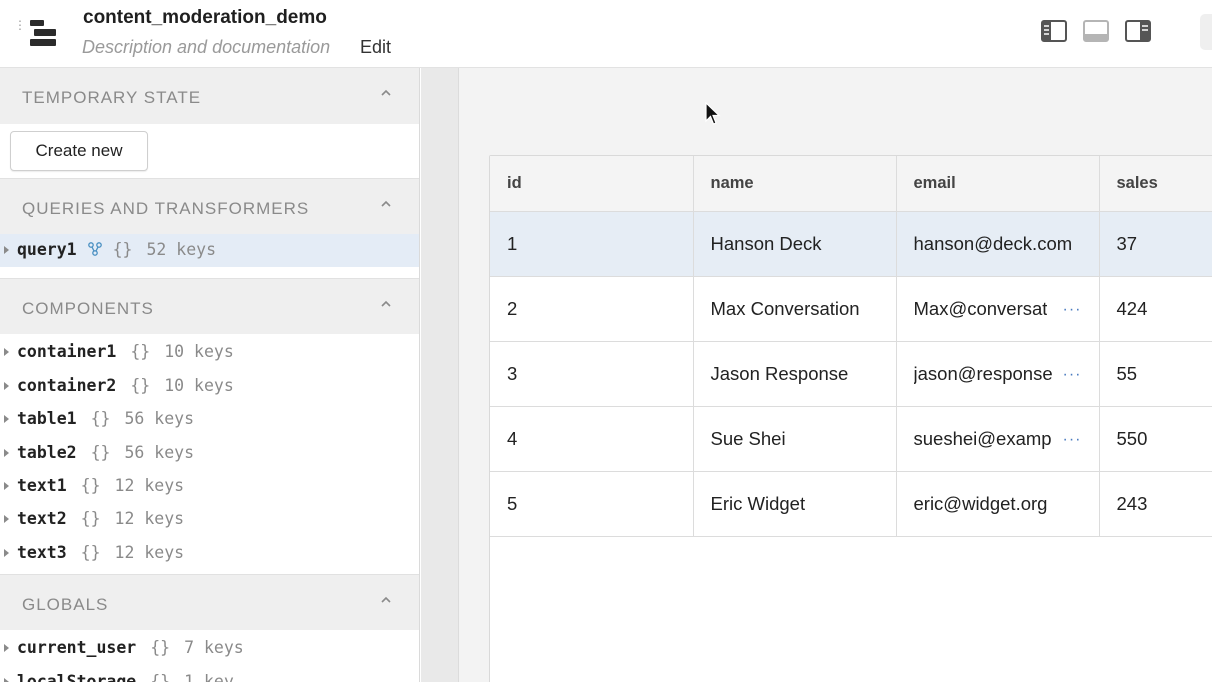 This screenshot has height=682, width=1212. I want to click on tree-item-key: container1, so click(67, 352).